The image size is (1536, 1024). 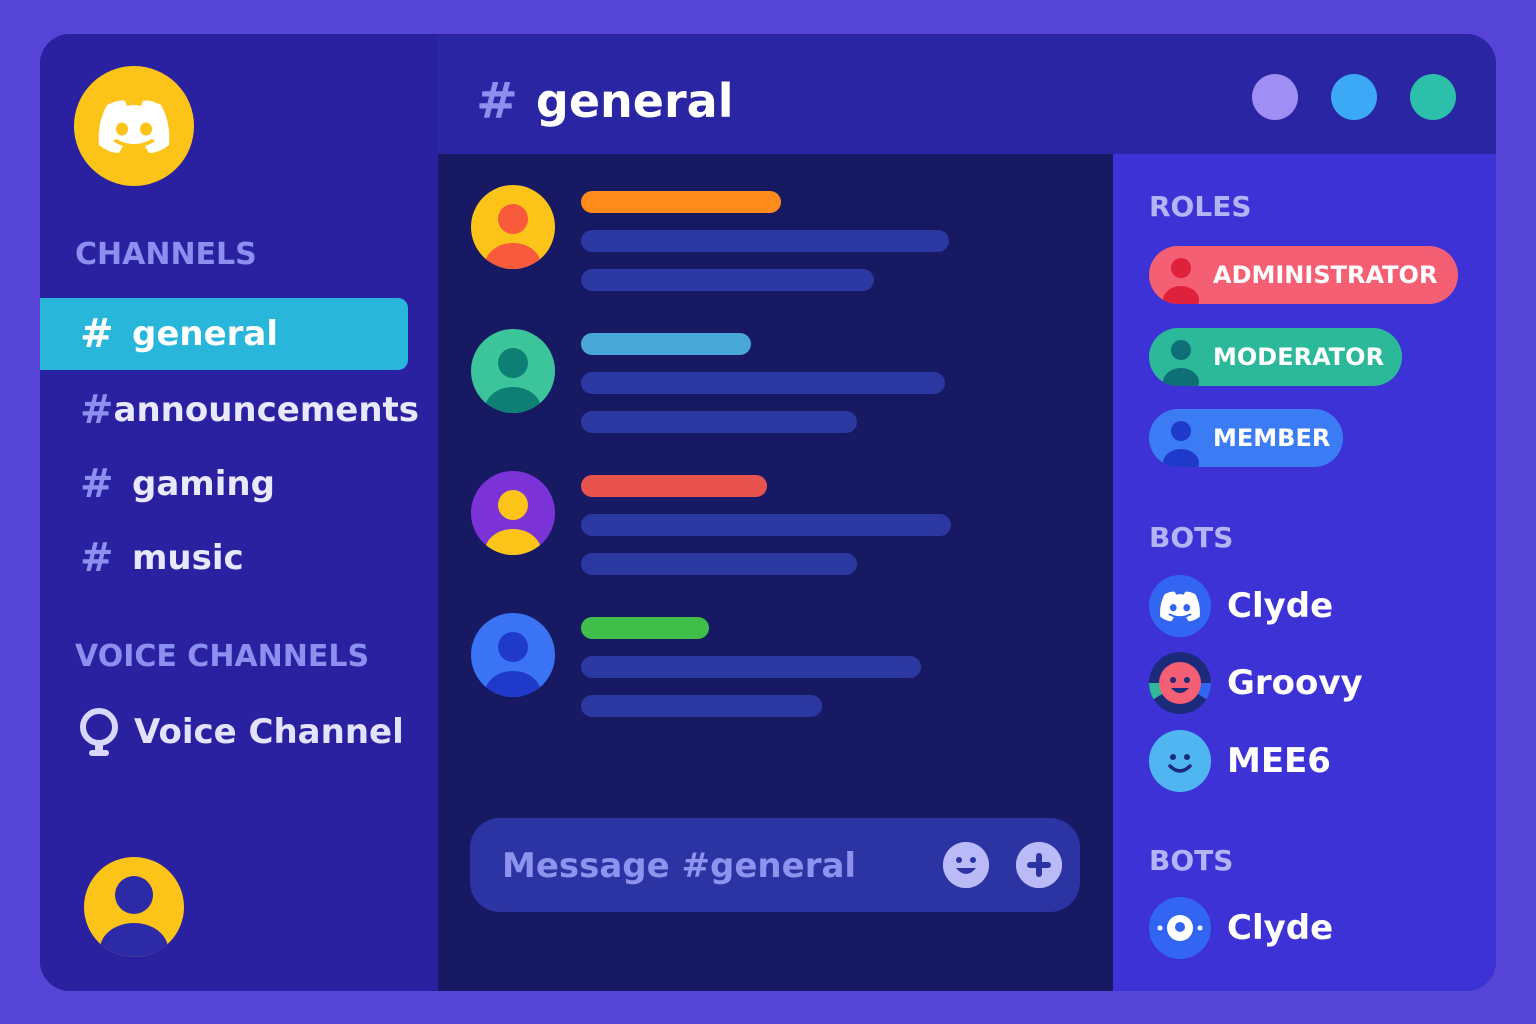 I want to click on channel-gaming: # gaming, so click(x=224, y=484).